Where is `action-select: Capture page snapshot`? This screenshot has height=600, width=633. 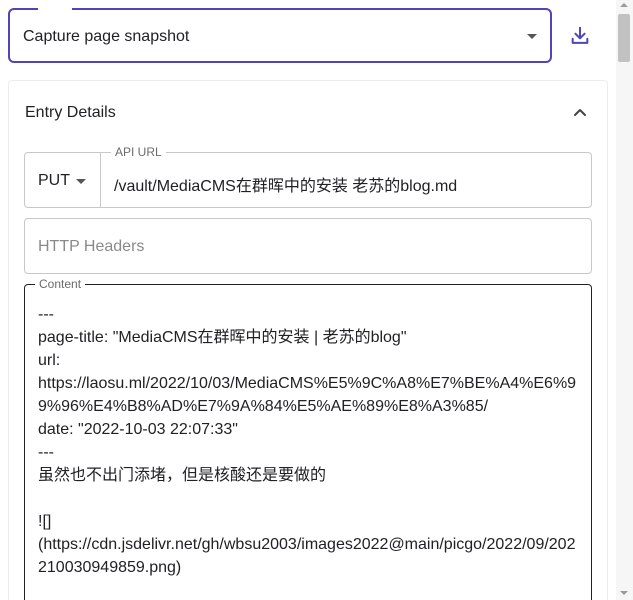 action-select: Capture page snapshot is located at coordinates (280, 35).